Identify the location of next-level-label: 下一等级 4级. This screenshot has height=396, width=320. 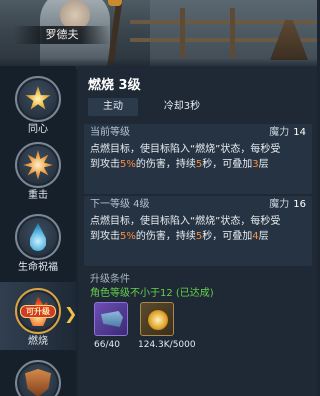
(120, 204).